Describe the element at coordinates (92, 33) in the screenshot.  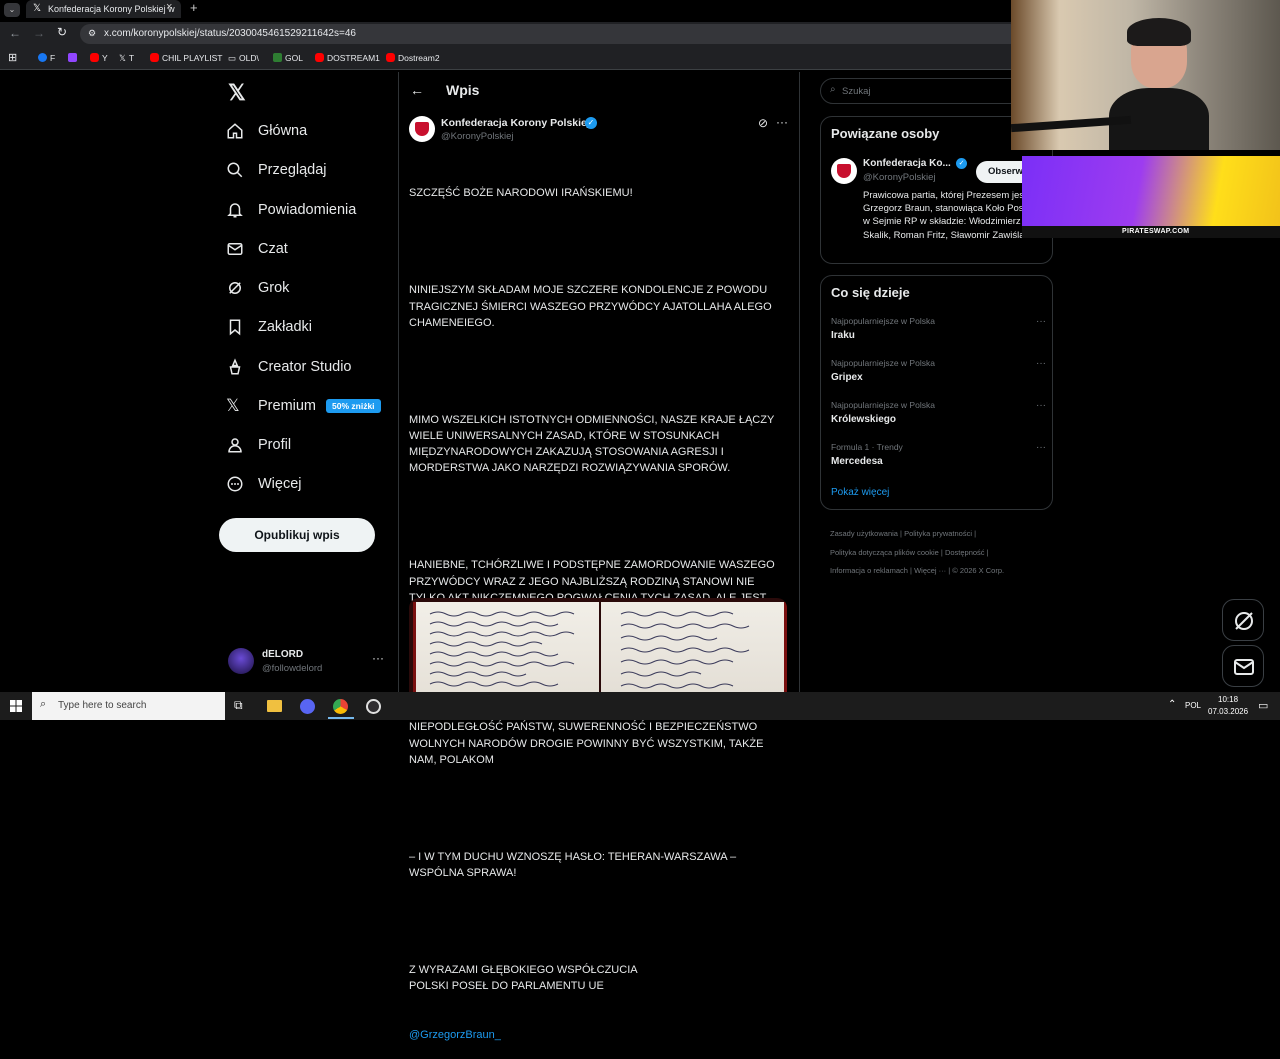
I see `site-info-icon: ⚙` at that location.